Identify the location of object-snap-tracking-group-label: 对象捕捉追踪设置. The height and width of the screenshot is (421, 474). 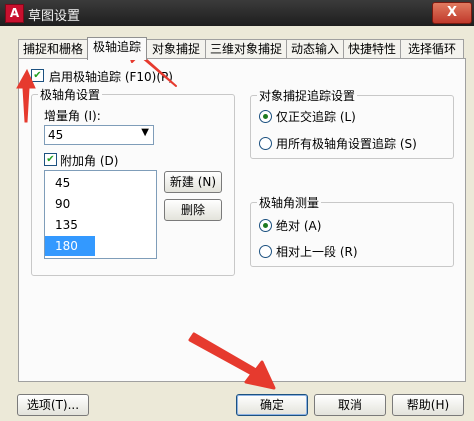
(307, 95).